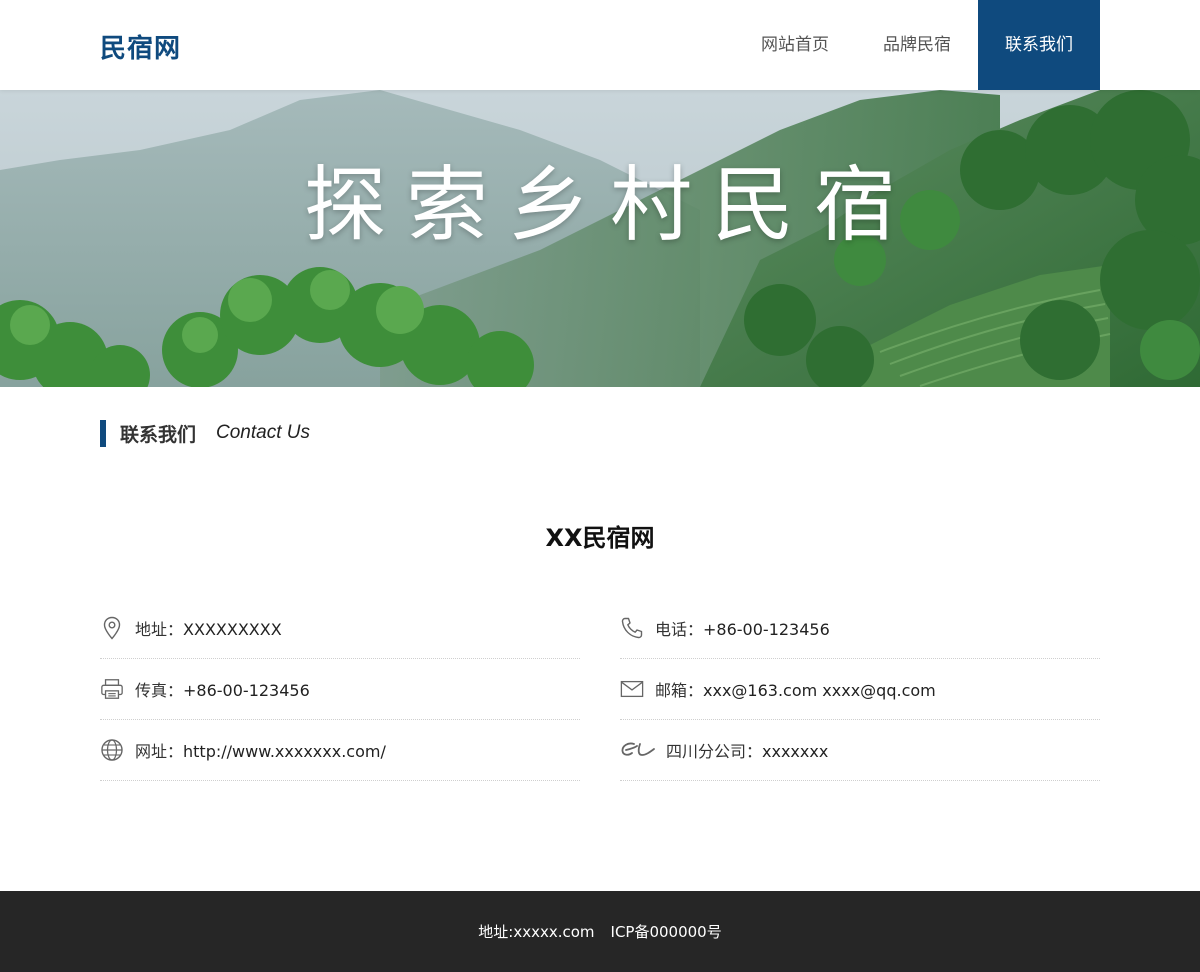 The height and width of the screenshot is (972, 1200). Describe the element at coordinates (600, 45) in the screenshot. I see `site-header: 民宿网 网站首页 品牌民宿 联系我们` at that location.